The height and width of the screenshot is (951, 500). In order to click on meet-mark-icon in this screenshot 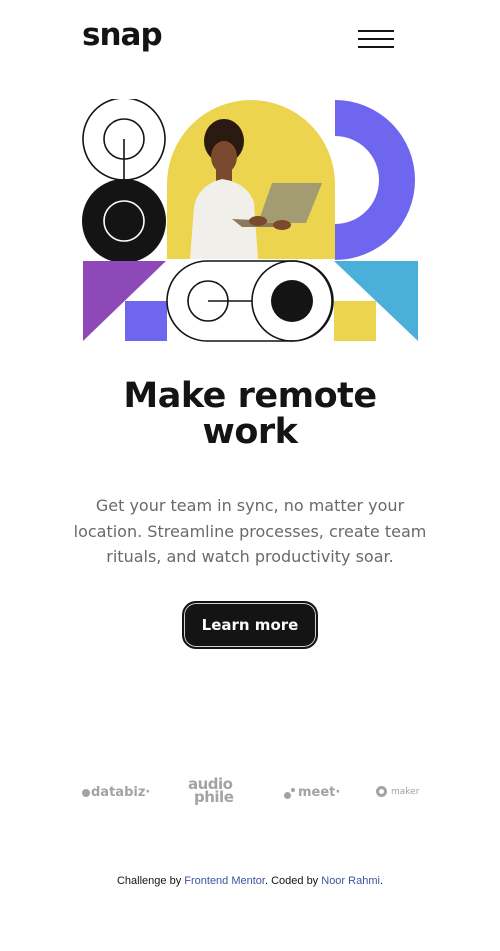, I will do `click(290, 793)`.